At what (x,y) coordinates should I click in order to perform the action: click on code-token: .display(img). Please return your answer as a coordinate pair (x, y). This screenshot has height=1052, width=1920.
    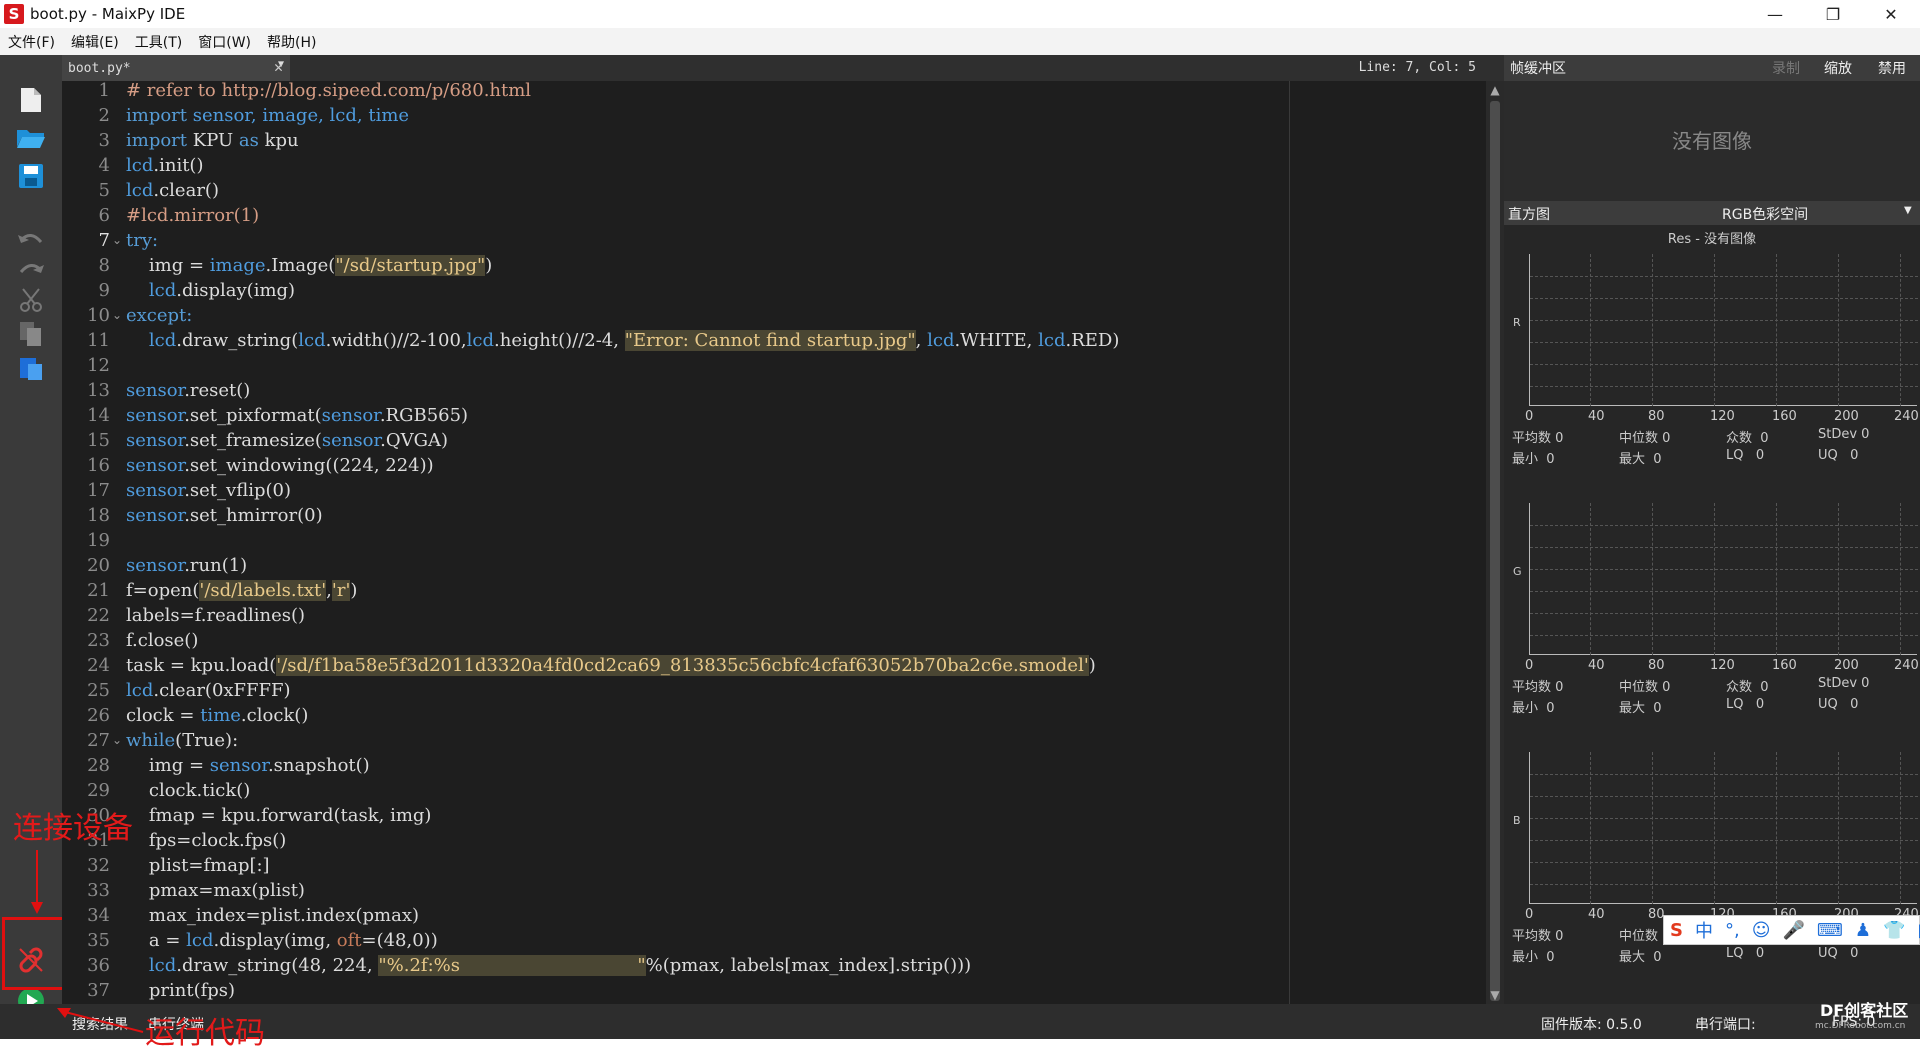
    Looking at the image, I should click on (236, 290).